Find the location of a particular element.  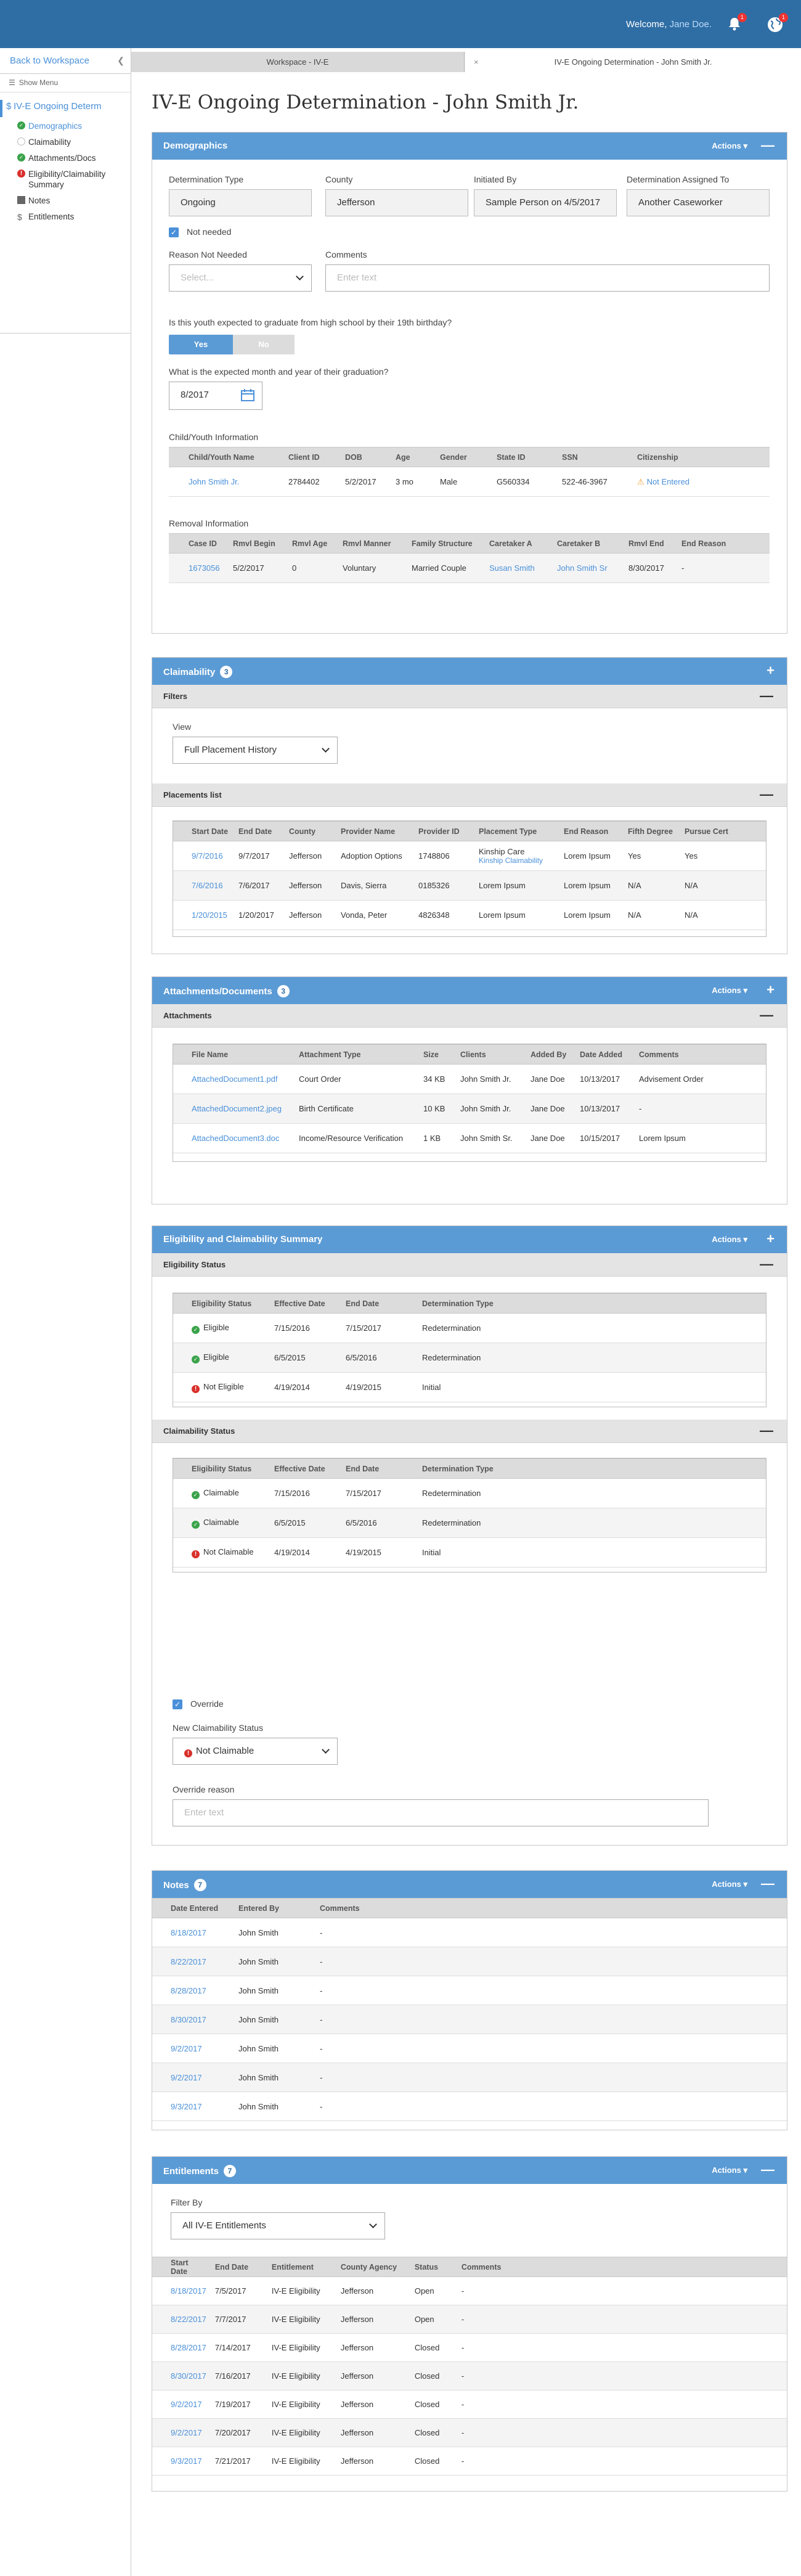

not-needed-checkbox: ✓ is located at coordinates (174, 232).